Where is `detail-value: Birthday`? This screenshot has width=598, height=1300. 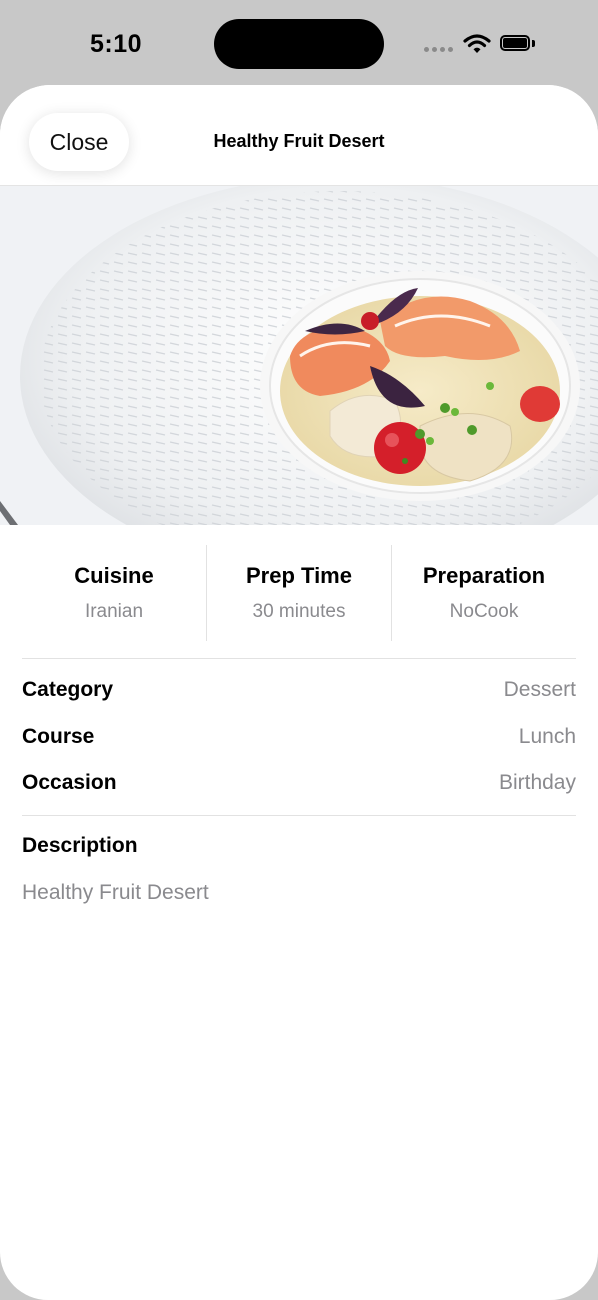
detail-value: Birthday is located at coordinates (537, 782).